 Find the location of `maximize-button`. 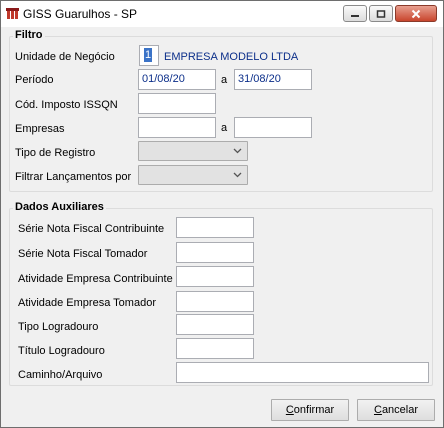

maximize-button is located at coordinates (381, 13).